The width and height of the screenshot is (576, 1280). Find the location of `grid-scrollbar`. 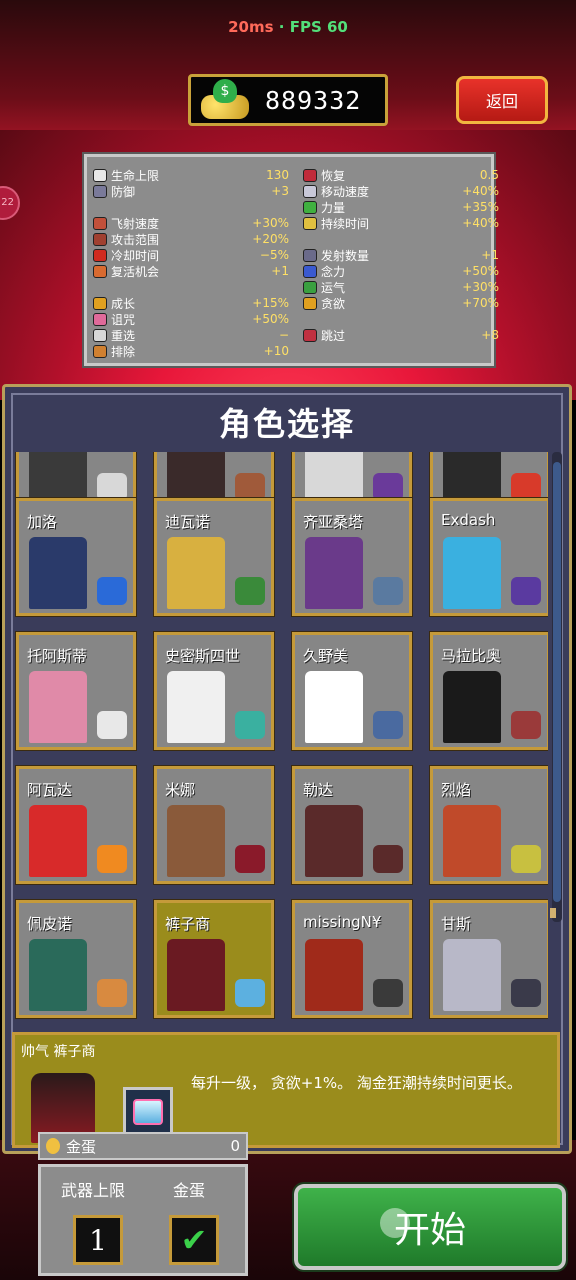

grid-scrollbar is located at coordinates (557, 687).